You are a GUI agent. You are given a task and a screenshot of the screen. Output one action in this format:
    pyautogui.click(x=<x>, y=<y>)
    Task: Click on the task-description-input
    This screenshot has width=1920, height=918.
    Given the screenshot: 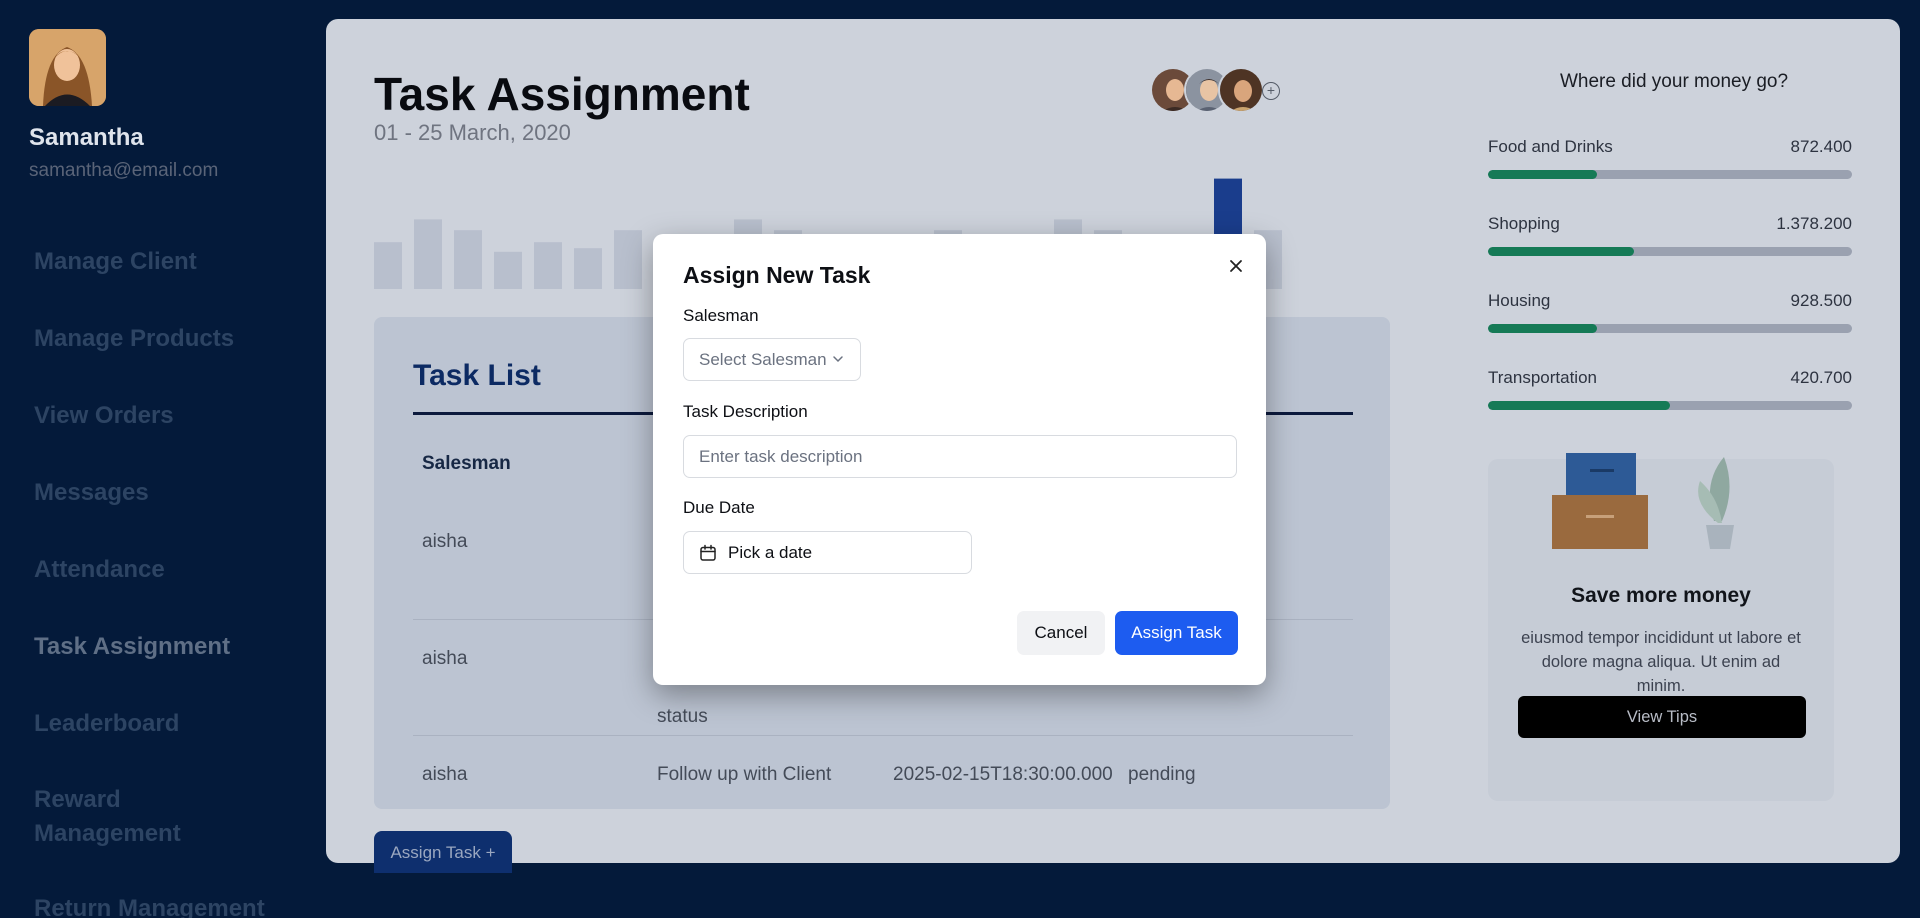 What is the action you would take?
    pyautogui.click(x=960, y=456)
    